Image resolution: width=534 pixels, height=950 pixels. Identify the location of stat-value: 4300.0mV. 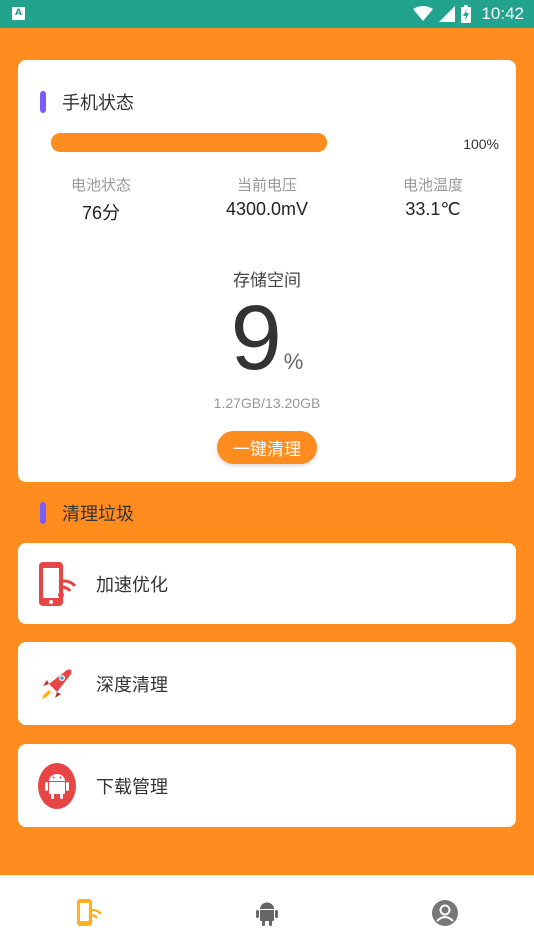
(267, 209).